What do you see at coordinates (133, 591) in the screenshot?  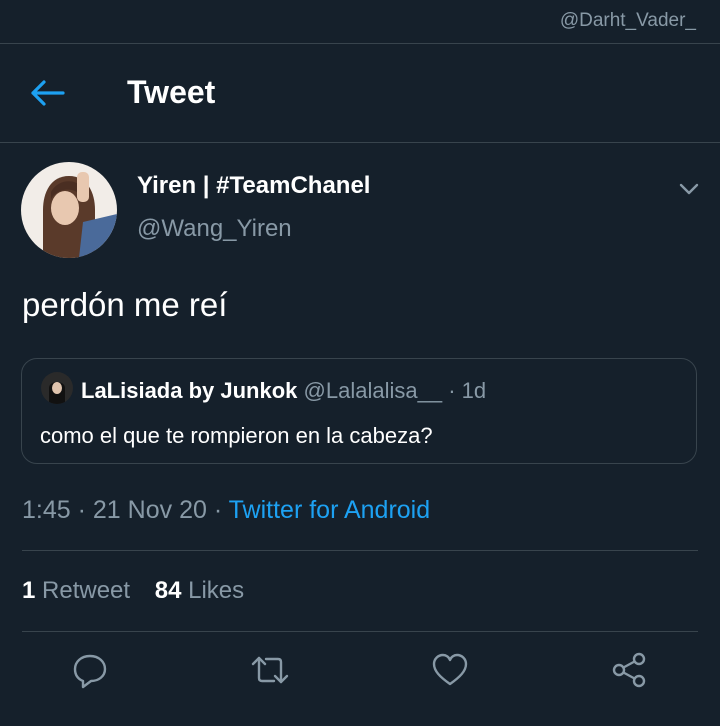 I see `tweet-stats: 1 Retweet 84 Likes` at bounding box center [133, 591].